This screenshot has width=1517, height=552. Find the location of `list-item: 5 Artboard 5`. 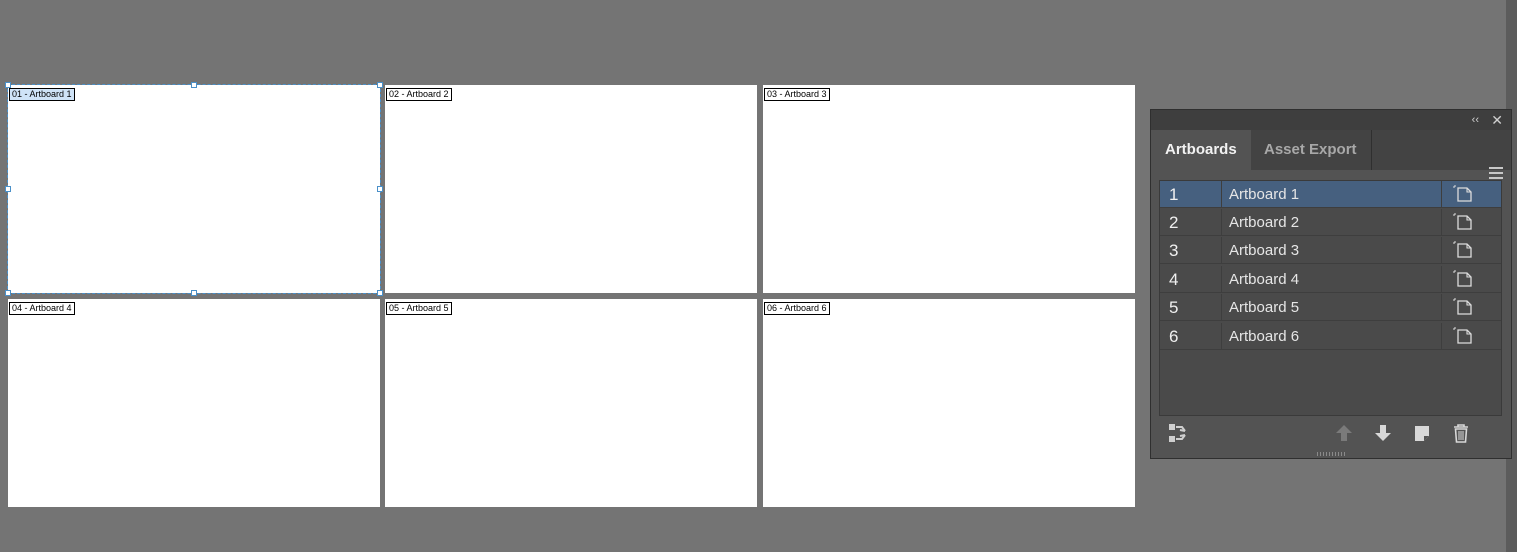

list-item: 5 Artboard 5 is located at coordinates (1330, 307).